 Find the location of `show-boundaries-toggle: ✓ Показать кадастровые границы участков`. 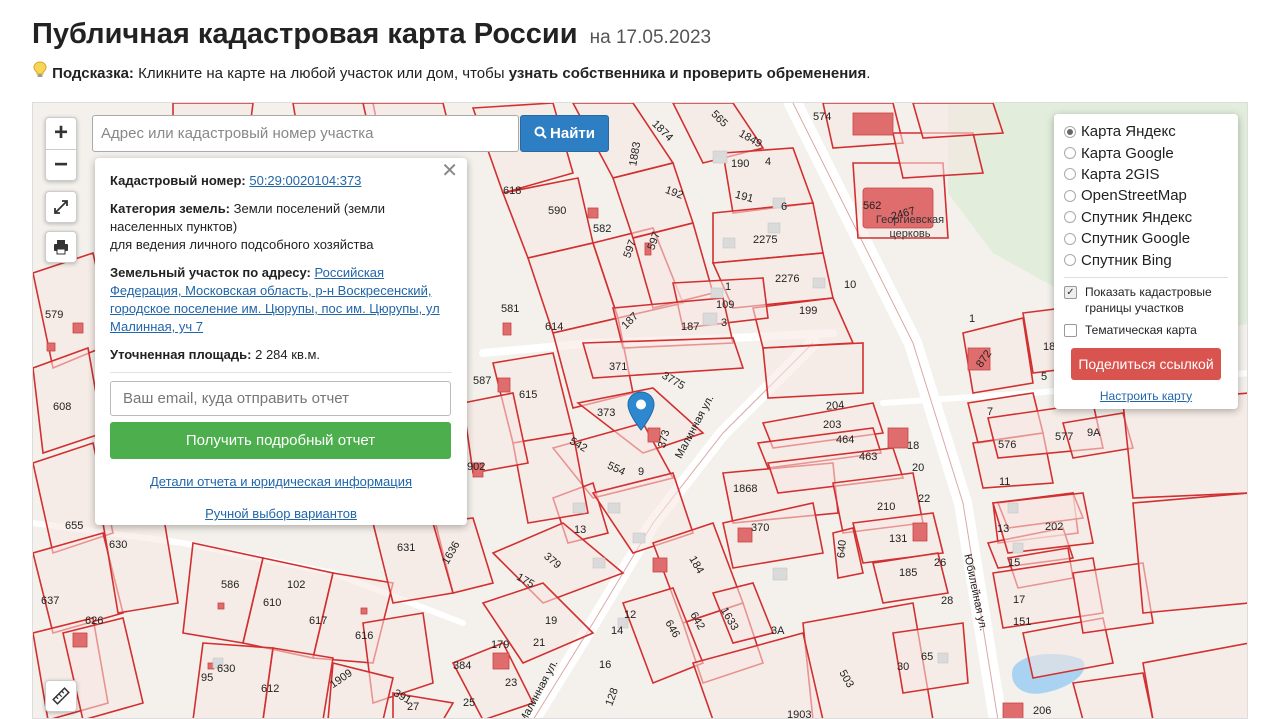

show-boundaries-toggle: ✓ Показать кадастровые границы участков is located at coordinates (1146, 300).